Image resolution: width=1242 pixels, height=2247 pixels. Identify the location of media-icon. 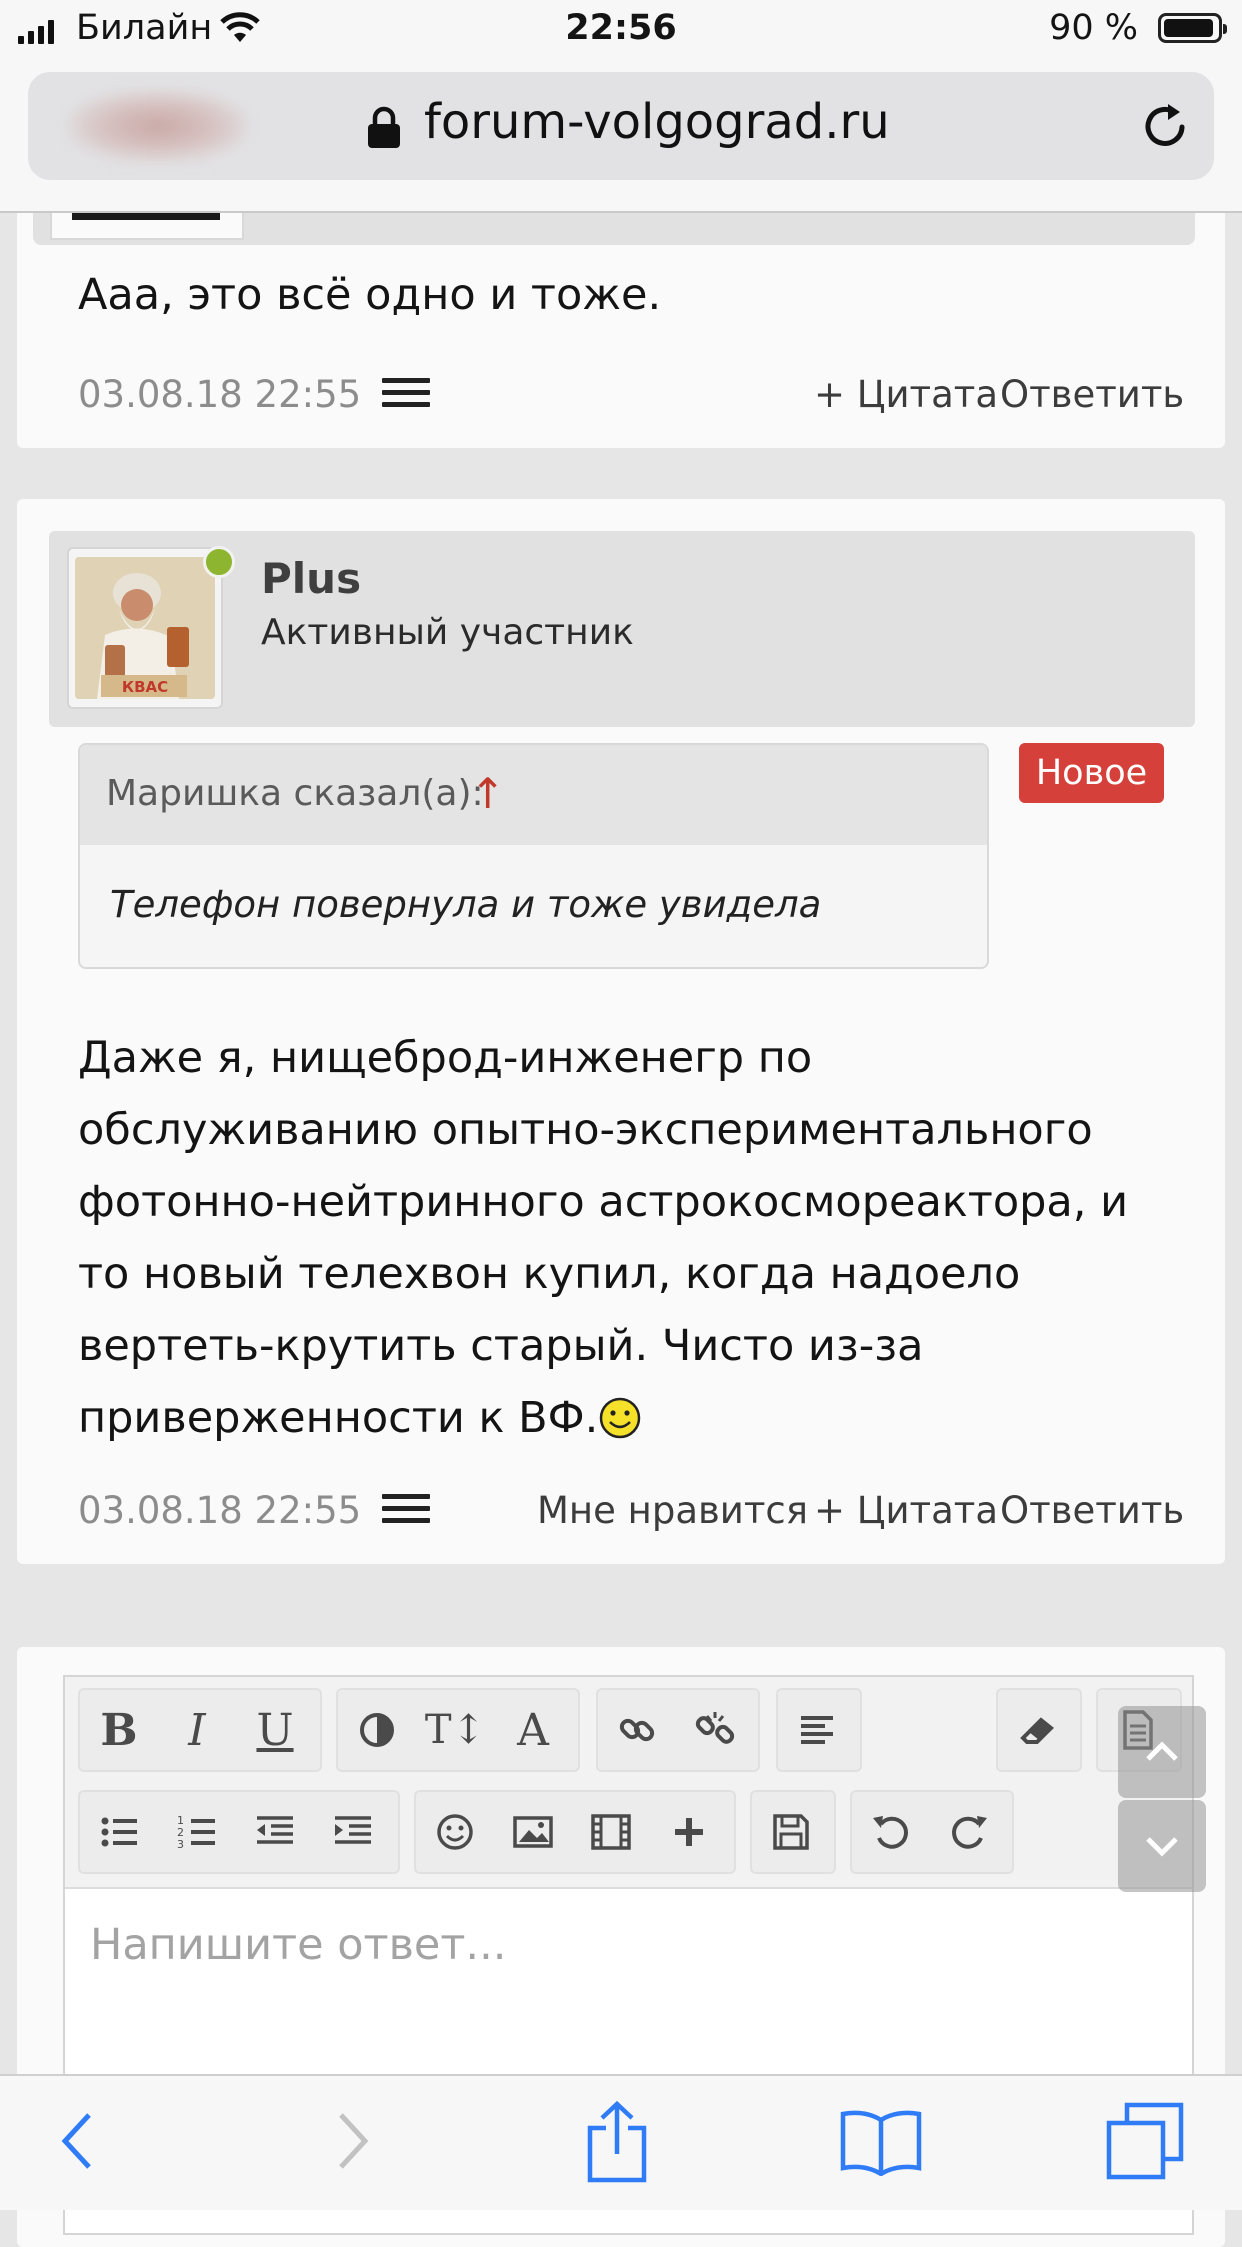
(611, 1832).